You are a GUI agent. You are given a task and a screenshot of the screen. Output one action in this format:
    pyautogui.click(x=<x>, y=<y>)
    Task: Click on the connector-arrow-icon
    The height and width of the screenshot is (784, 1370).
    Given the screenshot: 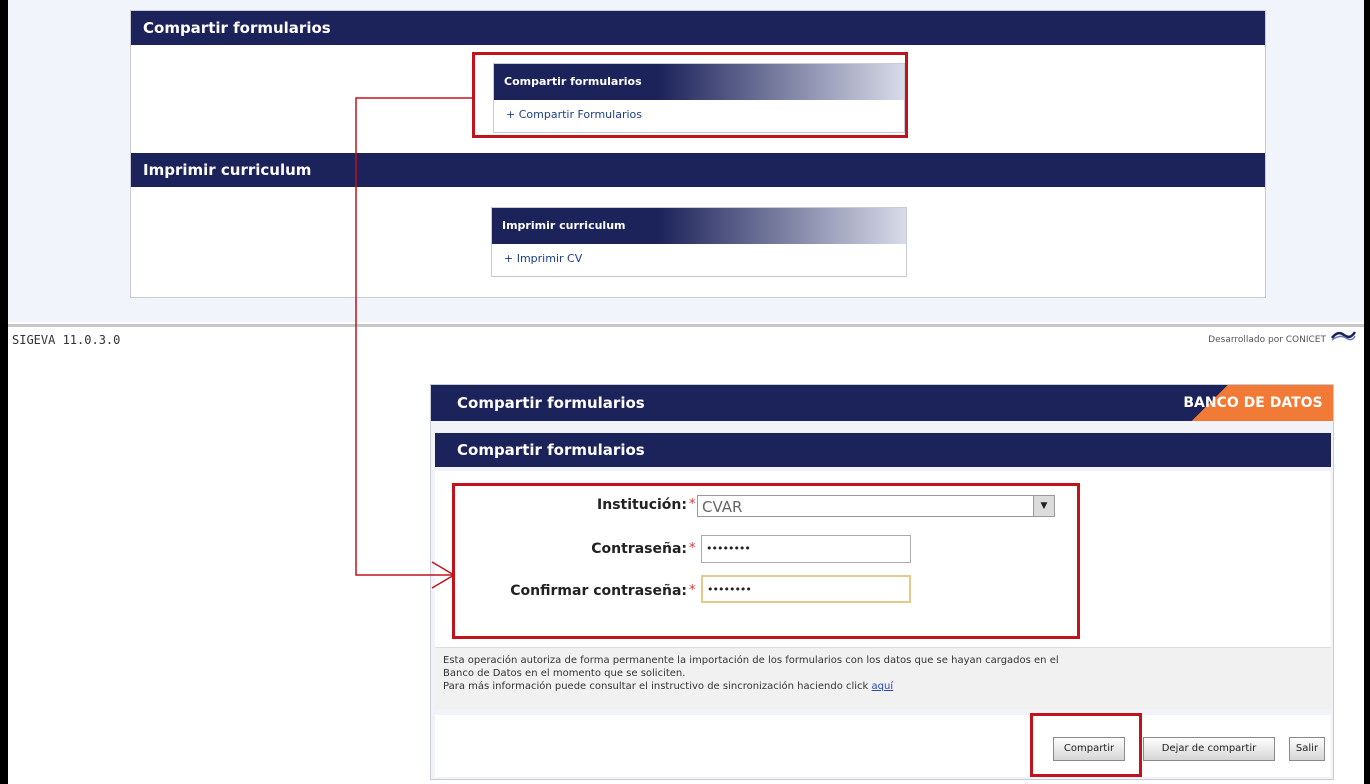 What is the action you would take?
    pyautogui.click(x=413, y=343)
    